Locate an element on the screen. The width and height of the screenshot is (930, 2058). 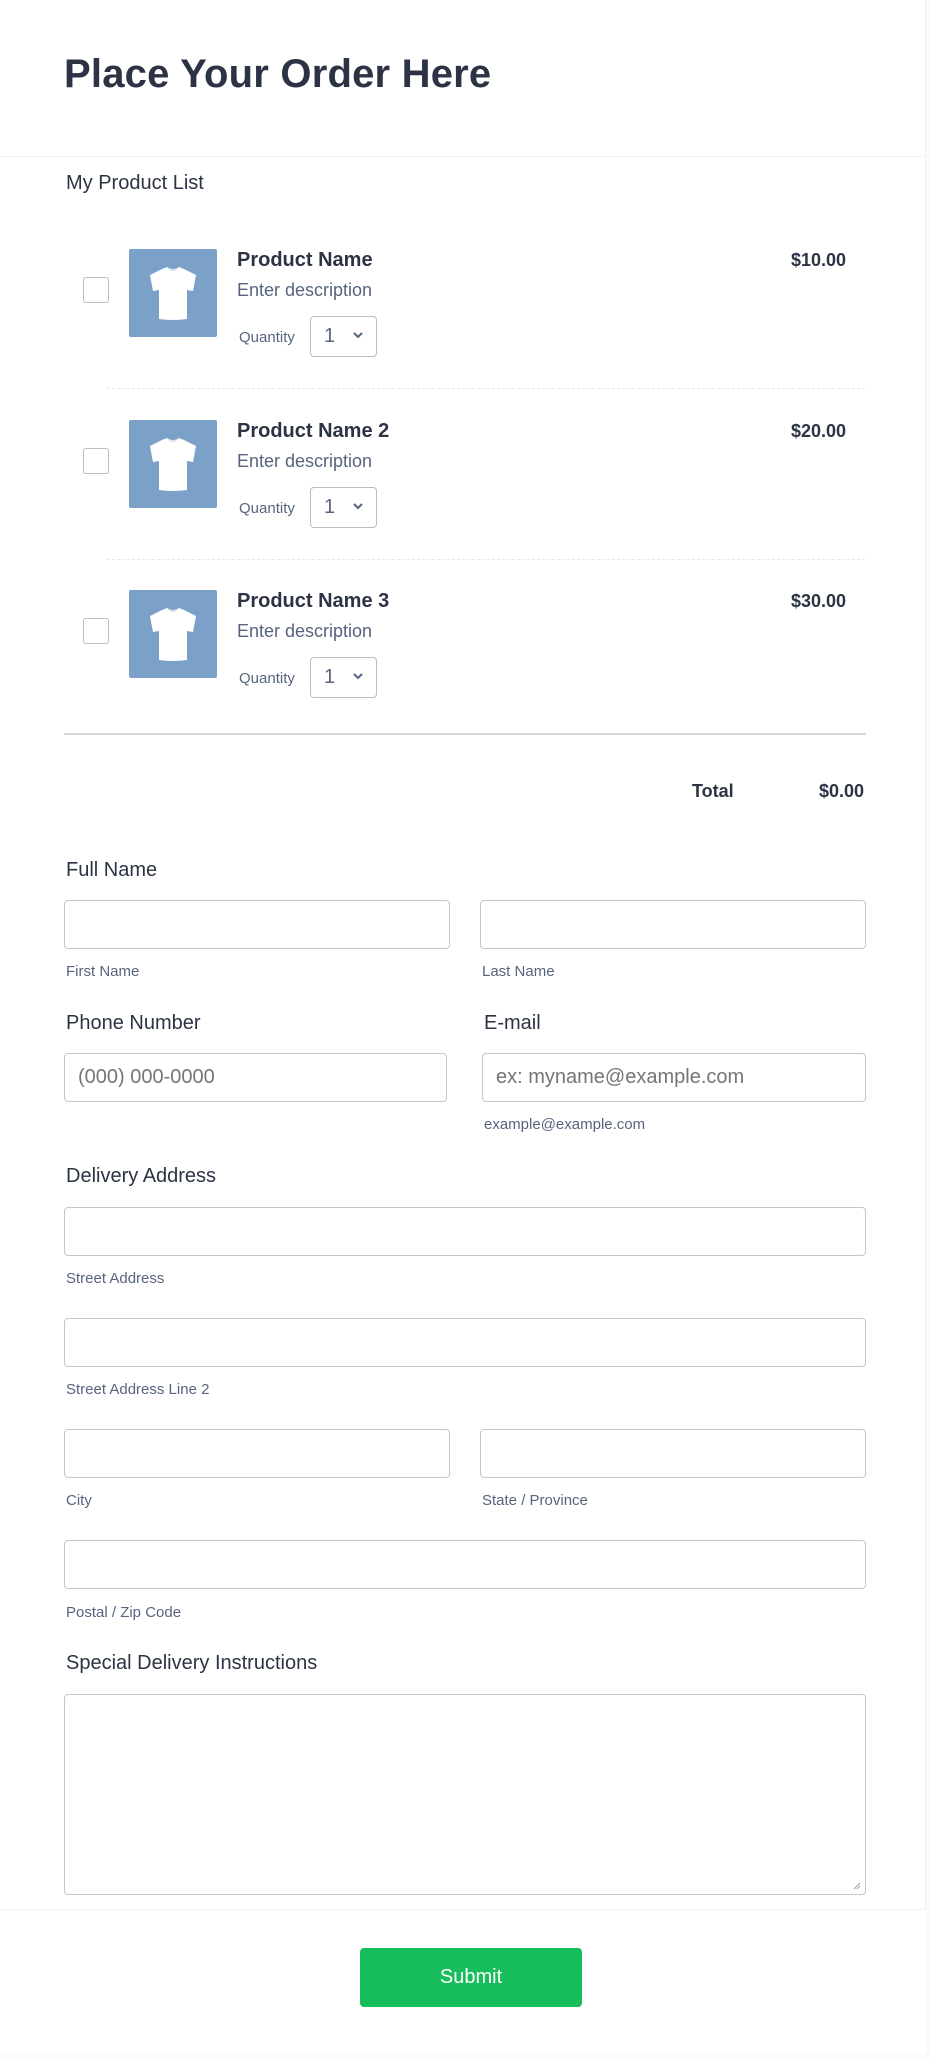
state-input is located at coordinates (673, 1453).